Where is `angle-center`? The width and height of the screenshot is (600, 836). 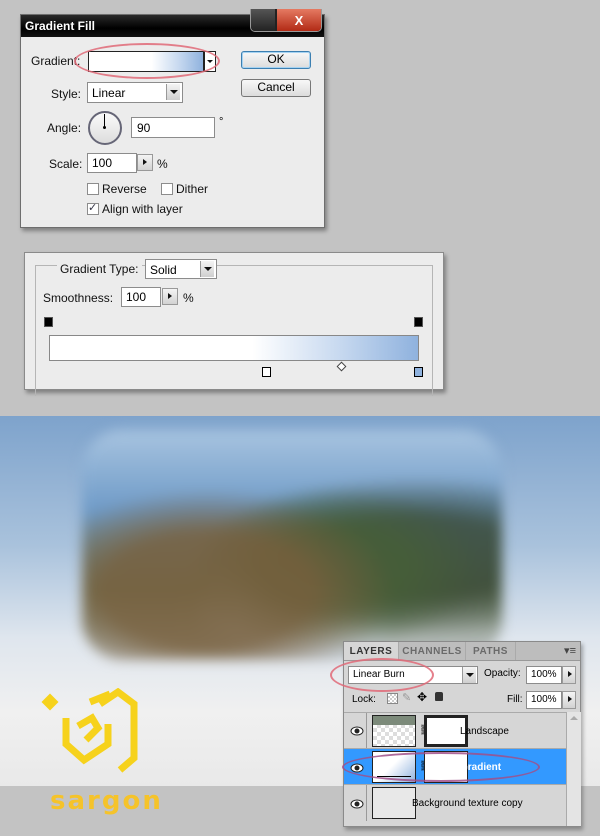
angle-center is located at coordinates (104, 127).